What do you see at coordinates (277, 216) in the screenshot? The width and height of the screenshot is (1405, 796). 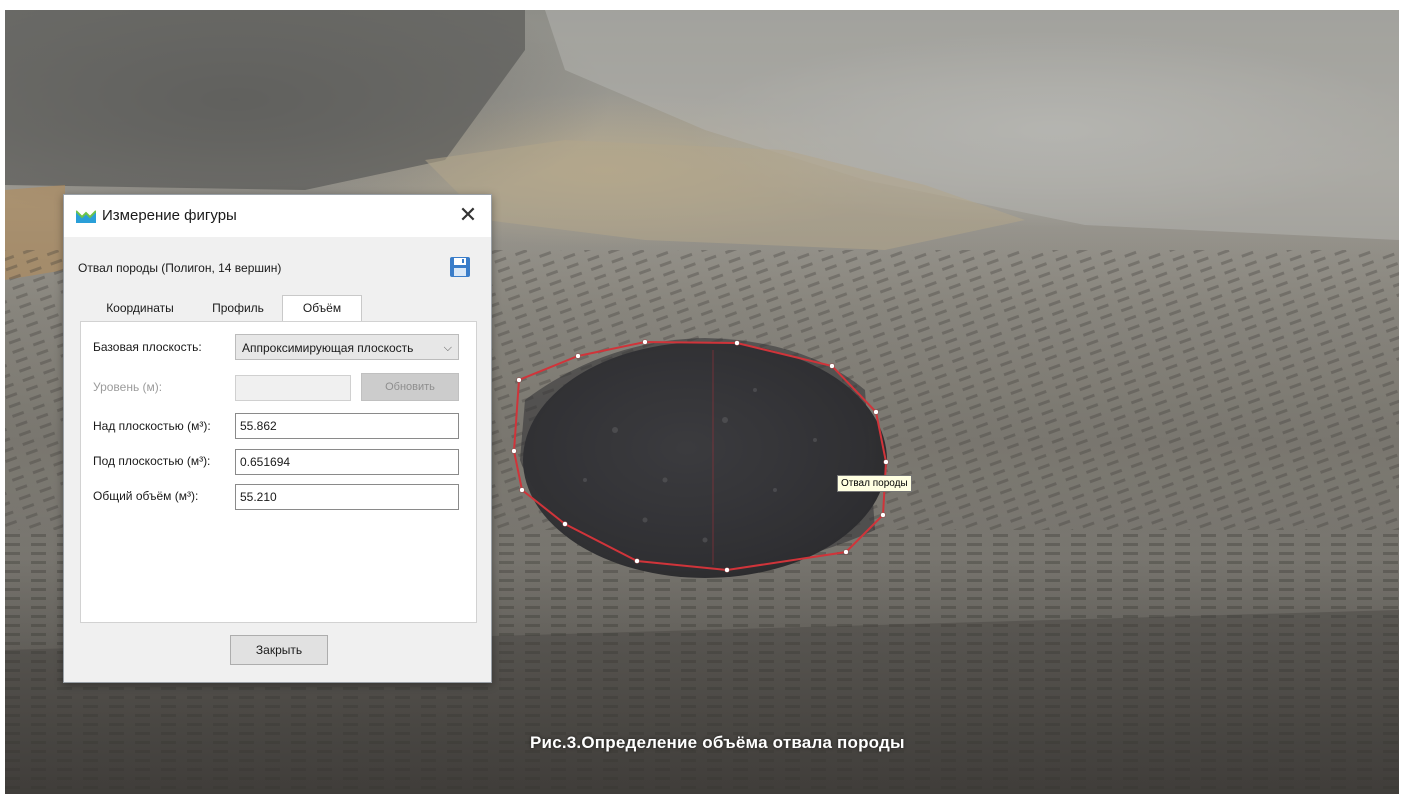 I see `dialog-titlebar: Измерение фигуры ✕` at bounding box center [277, 216].